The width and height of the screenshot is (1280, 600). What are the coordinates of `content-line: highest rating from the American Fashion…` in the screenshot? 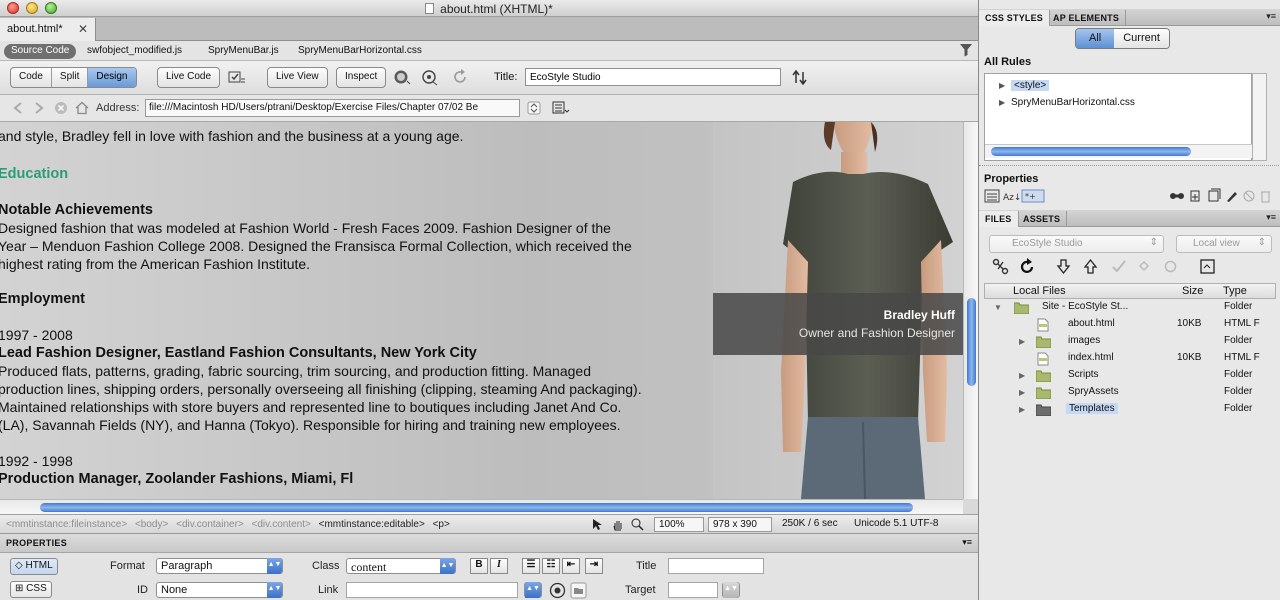 It's located at (359, 265).